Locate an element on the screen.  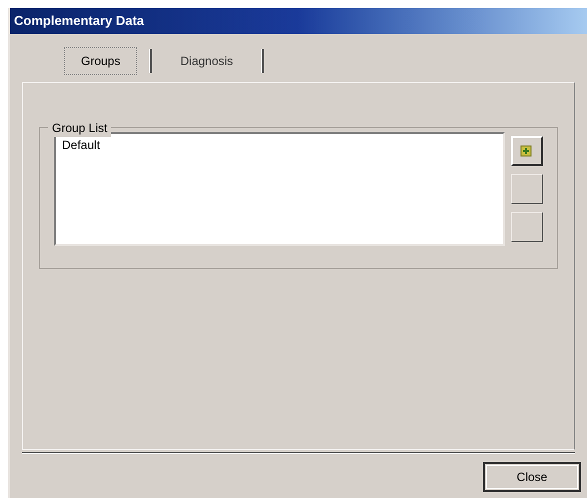
add-button is located at coordinates (527, 151).